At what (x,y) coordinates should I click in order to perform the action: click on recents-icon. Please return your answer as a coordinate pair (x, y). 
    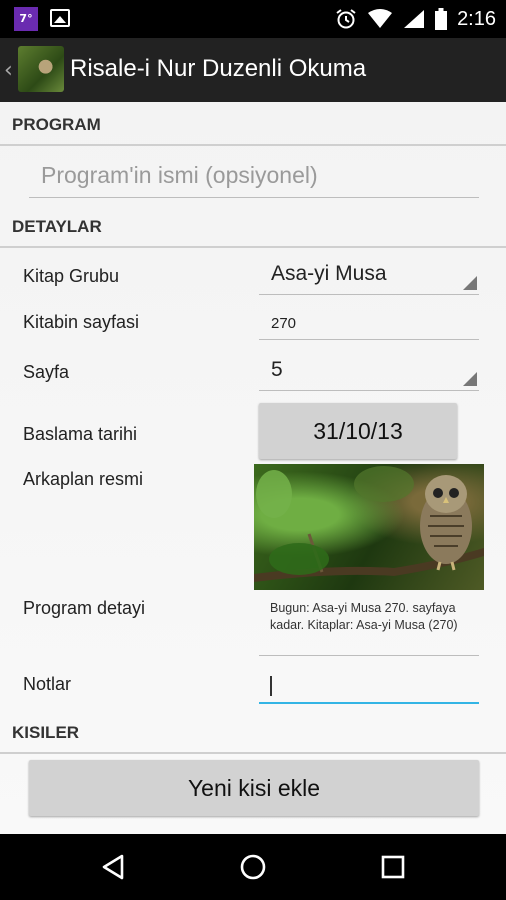
    Looking at the image, I should click on (393, 867).